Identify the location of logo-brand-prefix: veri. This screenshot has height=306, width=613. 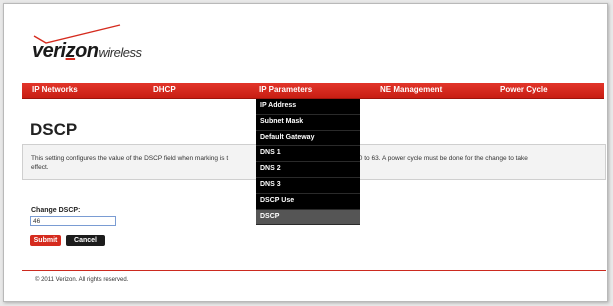
(49, 51).